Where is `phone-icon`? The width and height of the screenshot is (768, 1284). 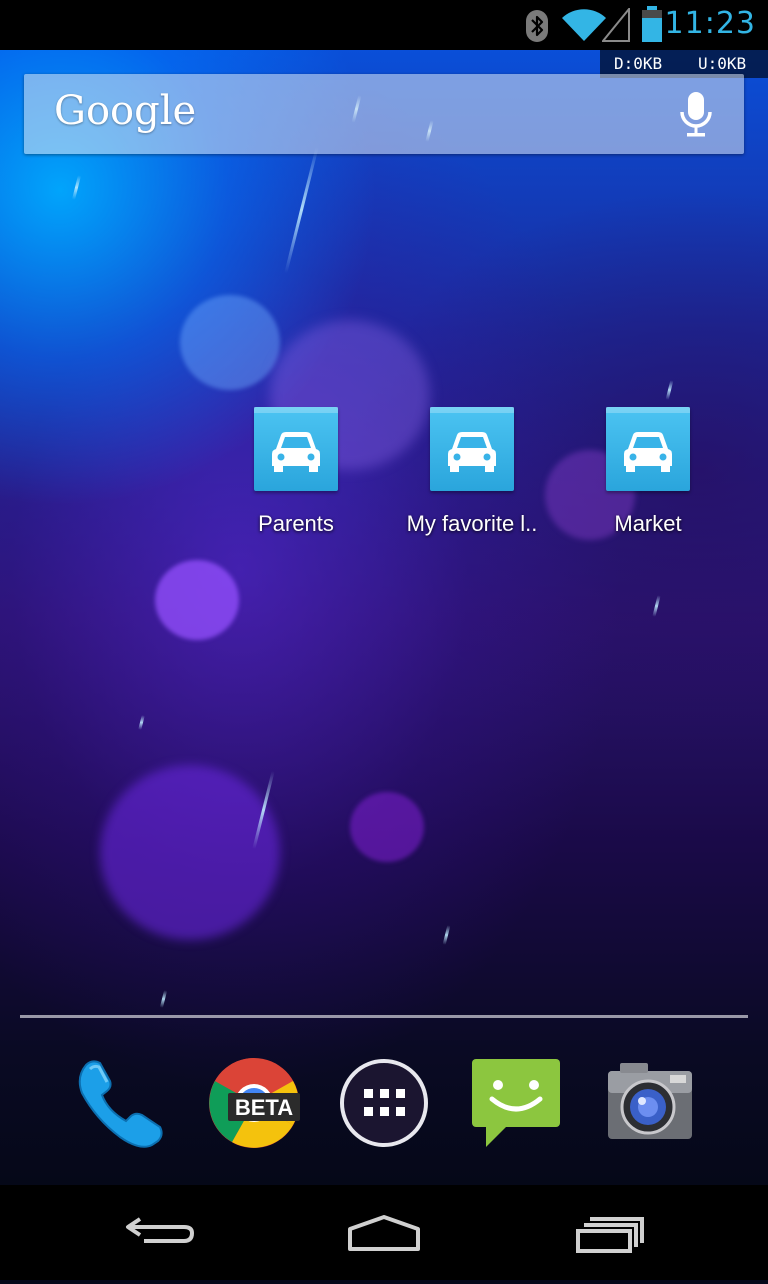 phone-icon is located at coordinates (120, 1103).